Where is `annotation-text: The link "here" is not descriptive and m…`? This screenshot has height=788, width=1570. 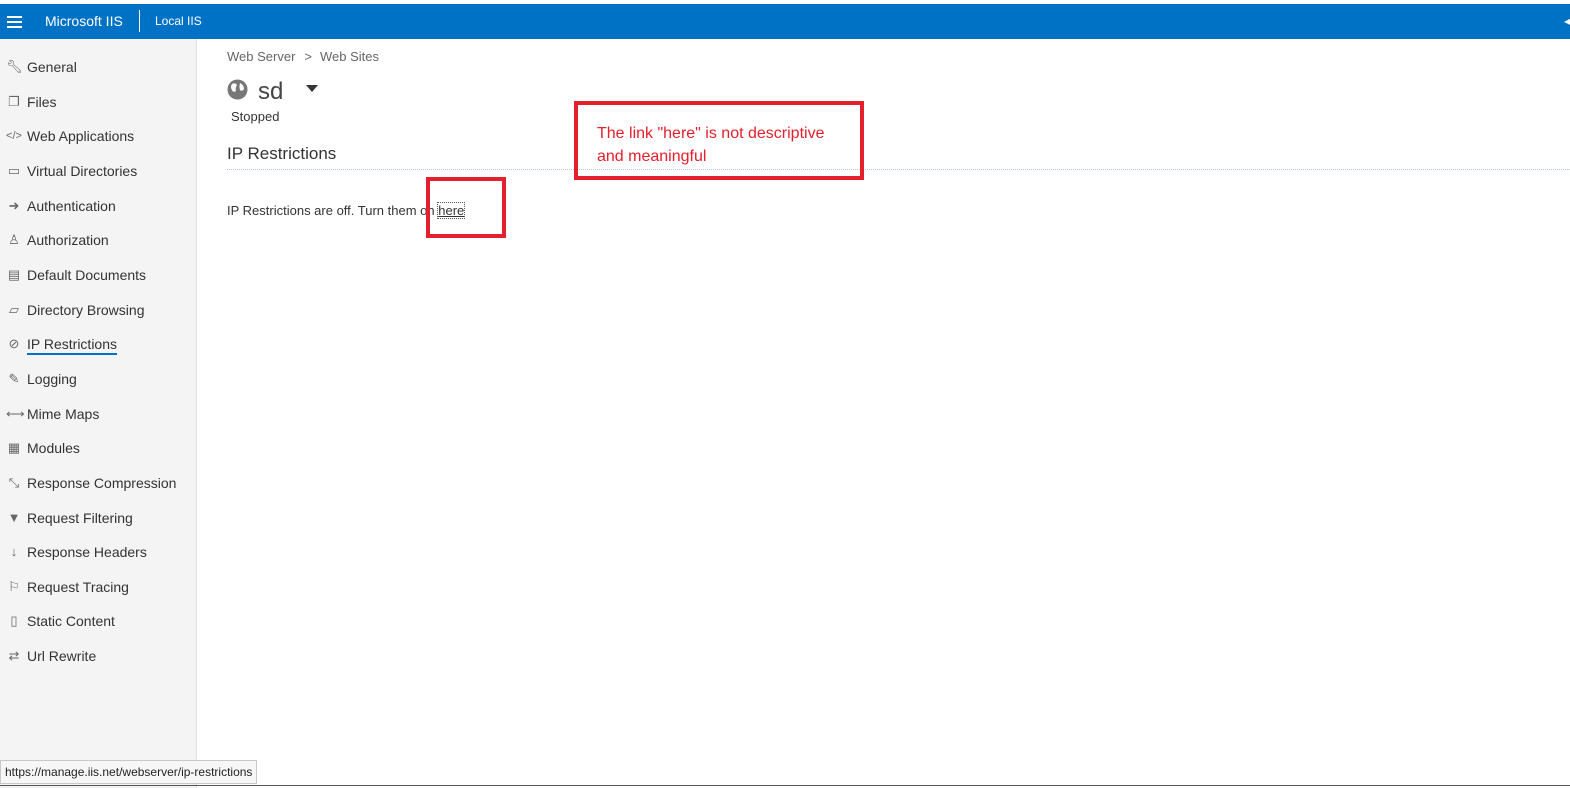
annotation-text: The link "here" is not descriptive and m… is located at coordinates (711, 145).